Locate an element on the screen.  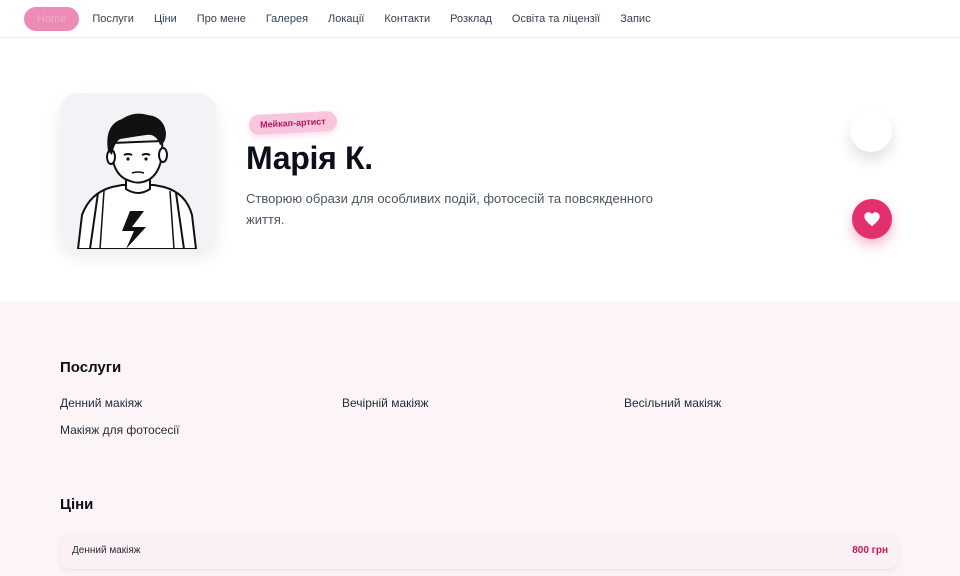
nav-item-schedule: Розклад is located at coordinates (471, 19).